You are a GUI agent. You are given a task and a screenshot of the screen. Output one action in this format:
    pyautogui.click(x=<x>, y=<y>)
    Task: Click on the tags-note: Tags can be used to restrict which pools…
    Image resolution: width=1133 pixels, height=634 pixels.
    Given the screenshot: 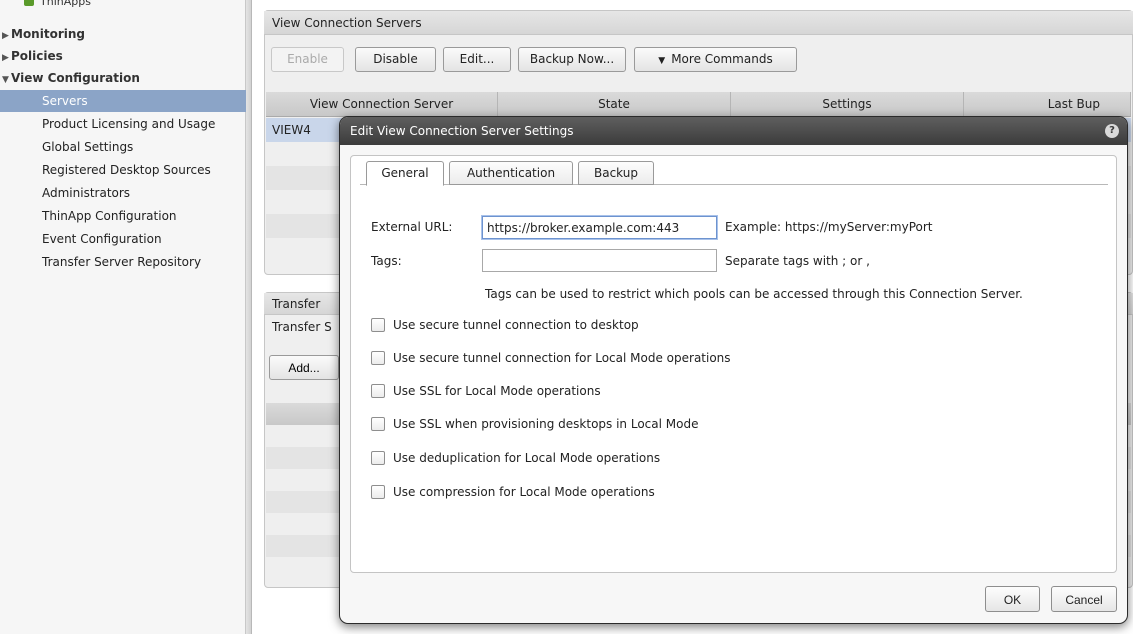 What is the action you would take?
    pyautogui.click(x=754, y=294)
    